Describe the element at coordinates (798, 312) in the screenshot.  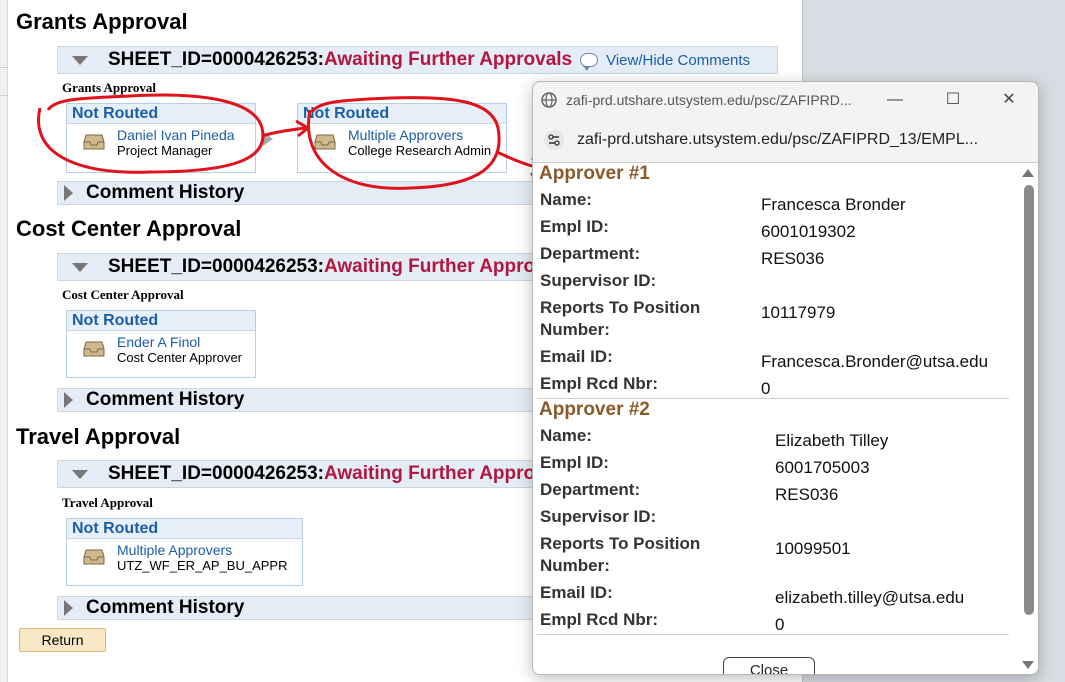
I see `reports-to-value: 10117979` at that location.